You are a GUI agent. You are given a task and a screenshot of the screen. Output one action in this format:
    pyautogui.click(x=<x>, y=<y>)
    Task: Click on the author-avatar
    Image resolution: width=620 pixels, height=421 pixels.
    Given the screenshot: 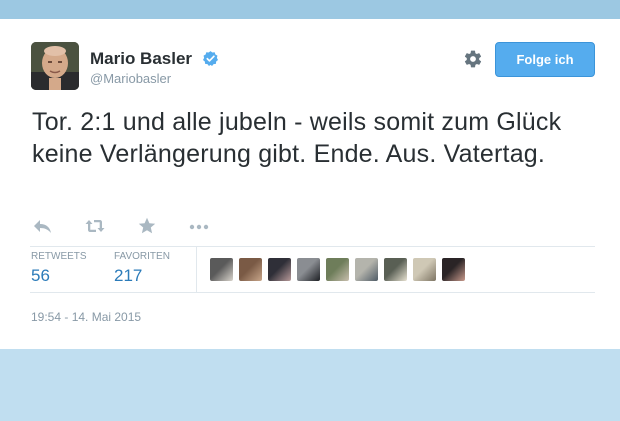 What is the action you would take?
    pyautogui.click(x=55, y=66)
    